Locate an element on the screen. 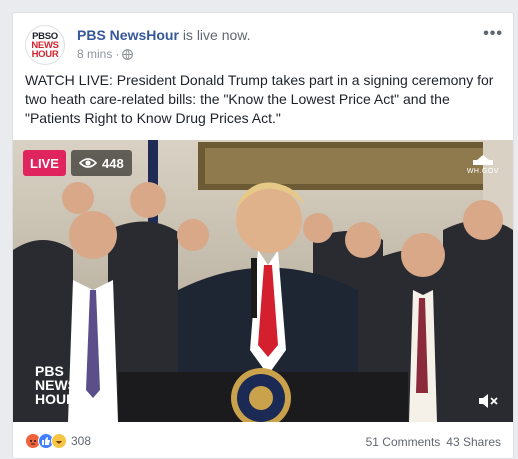 The height and width of the screenshot is (459, 518). viewer-count-badge: 448 is located at coordinates (101, 163).